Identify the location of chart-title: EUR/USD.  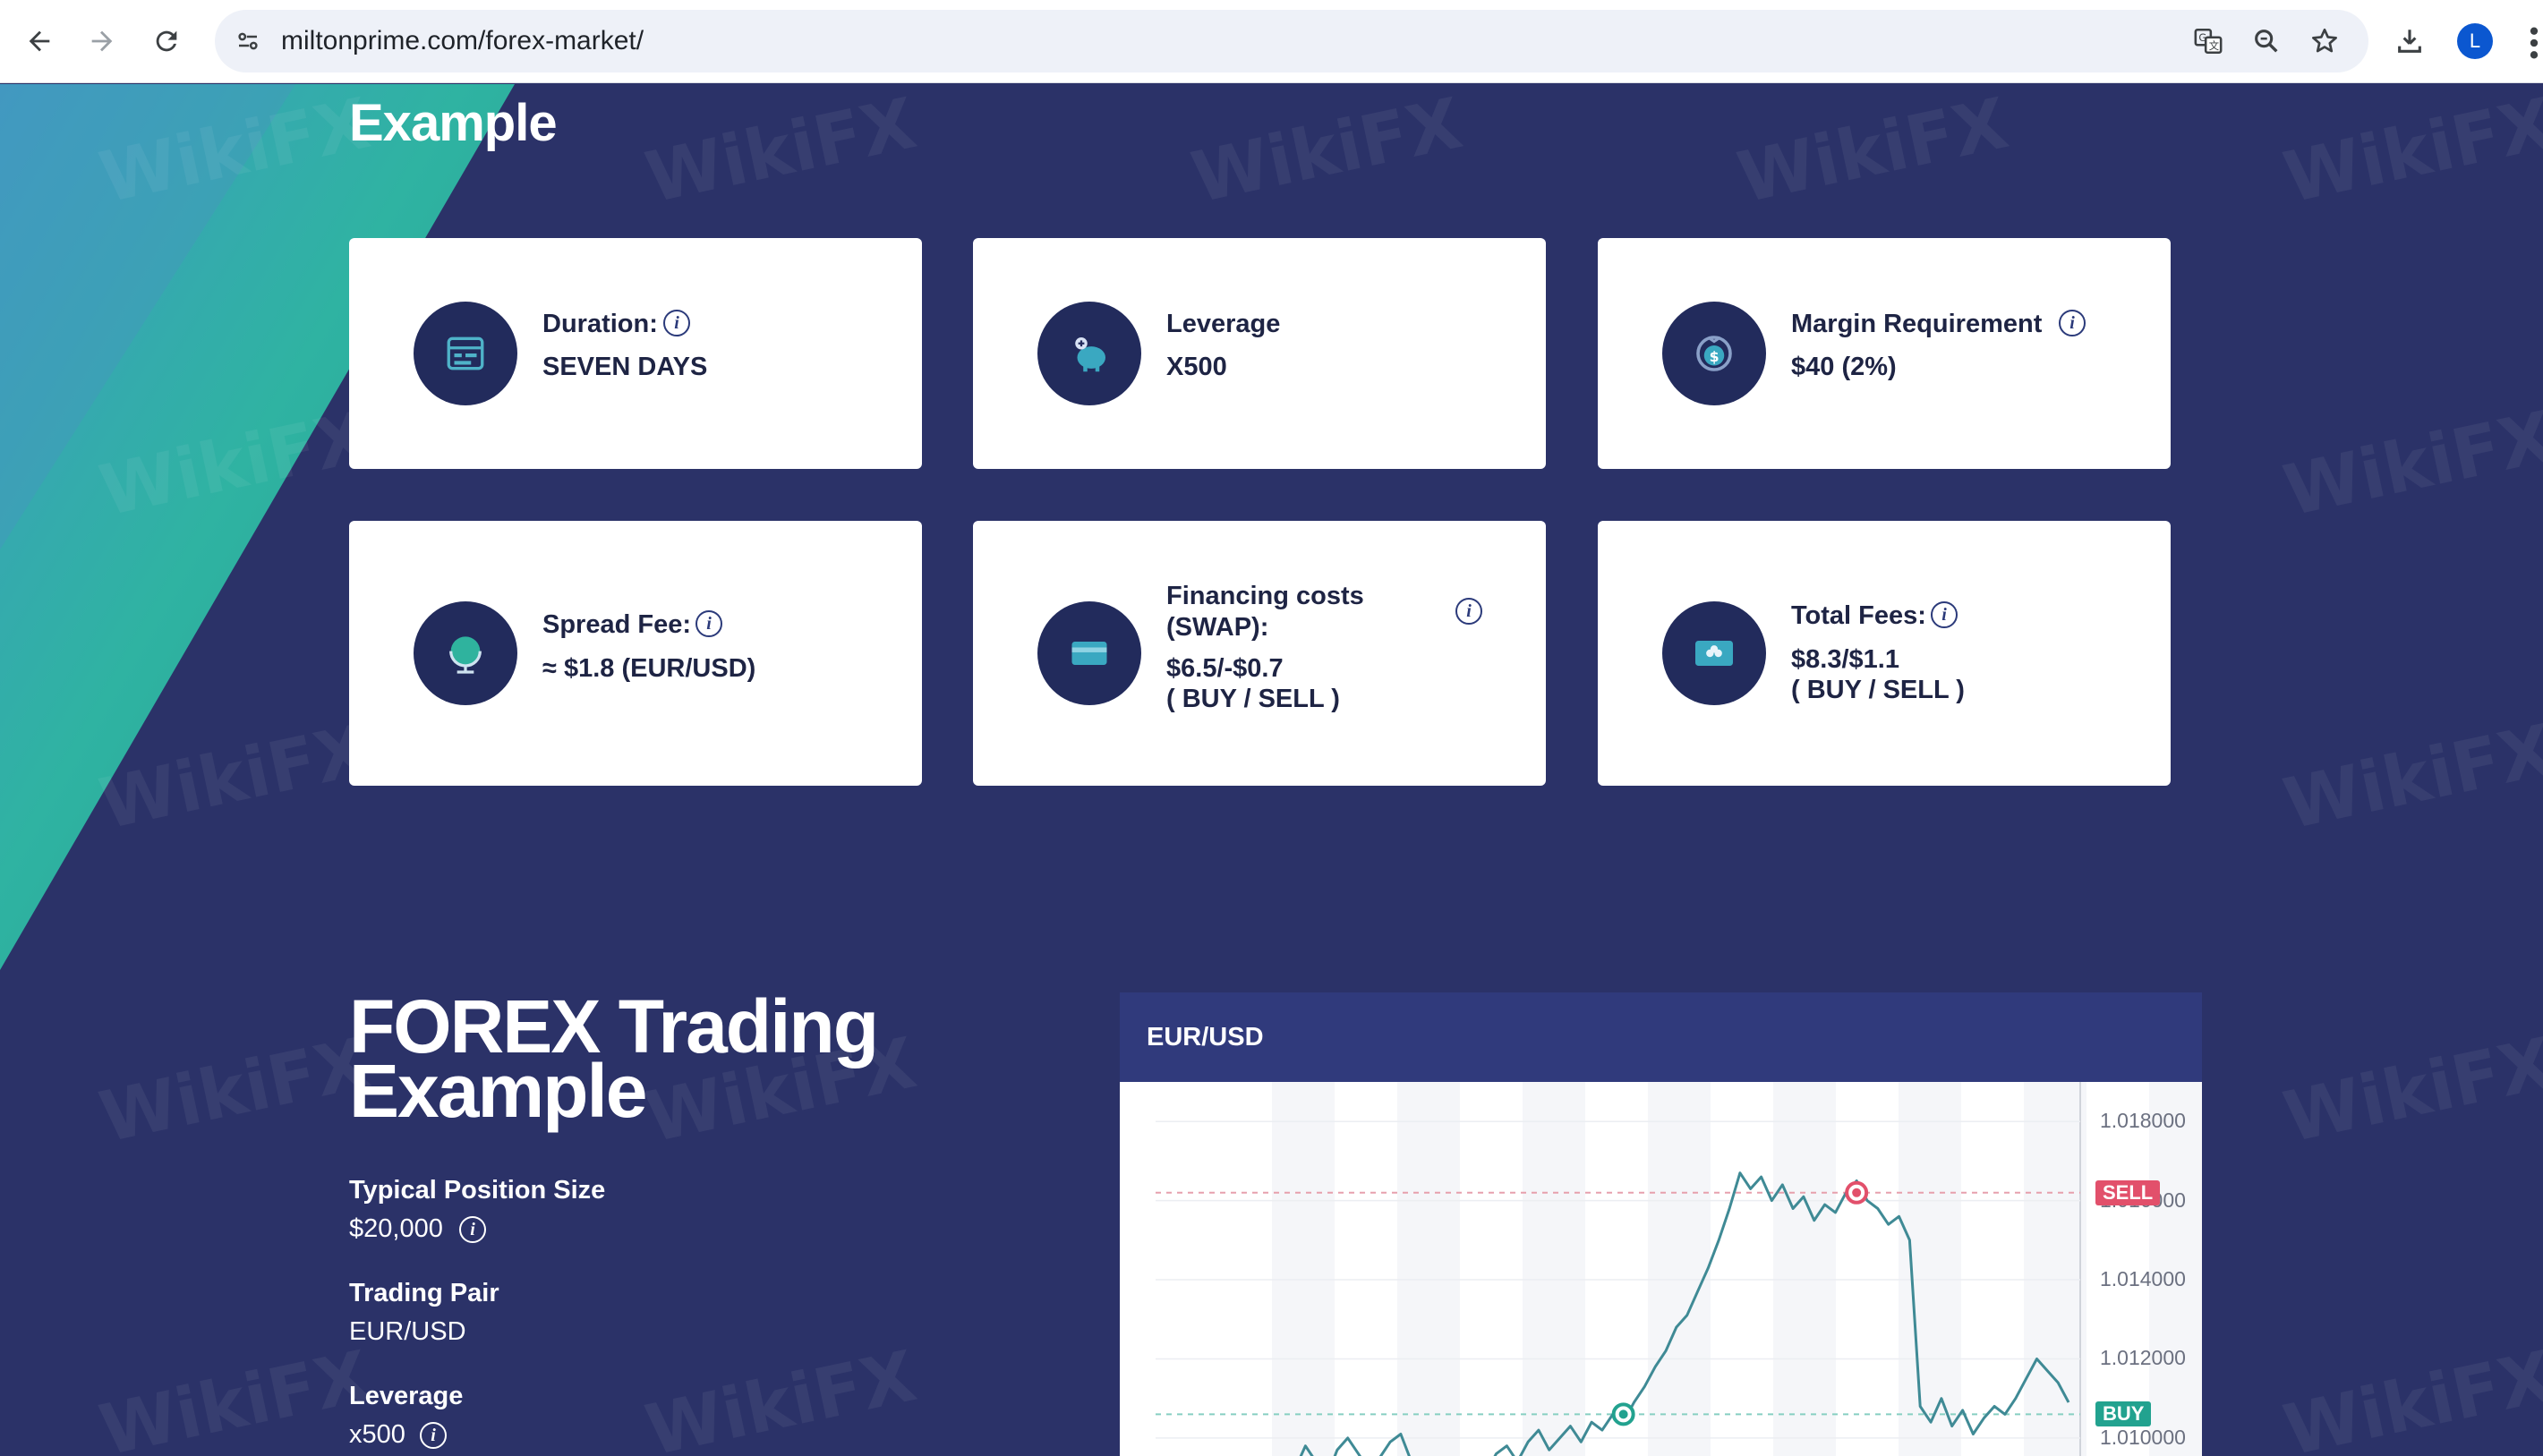
(1205, 1037).